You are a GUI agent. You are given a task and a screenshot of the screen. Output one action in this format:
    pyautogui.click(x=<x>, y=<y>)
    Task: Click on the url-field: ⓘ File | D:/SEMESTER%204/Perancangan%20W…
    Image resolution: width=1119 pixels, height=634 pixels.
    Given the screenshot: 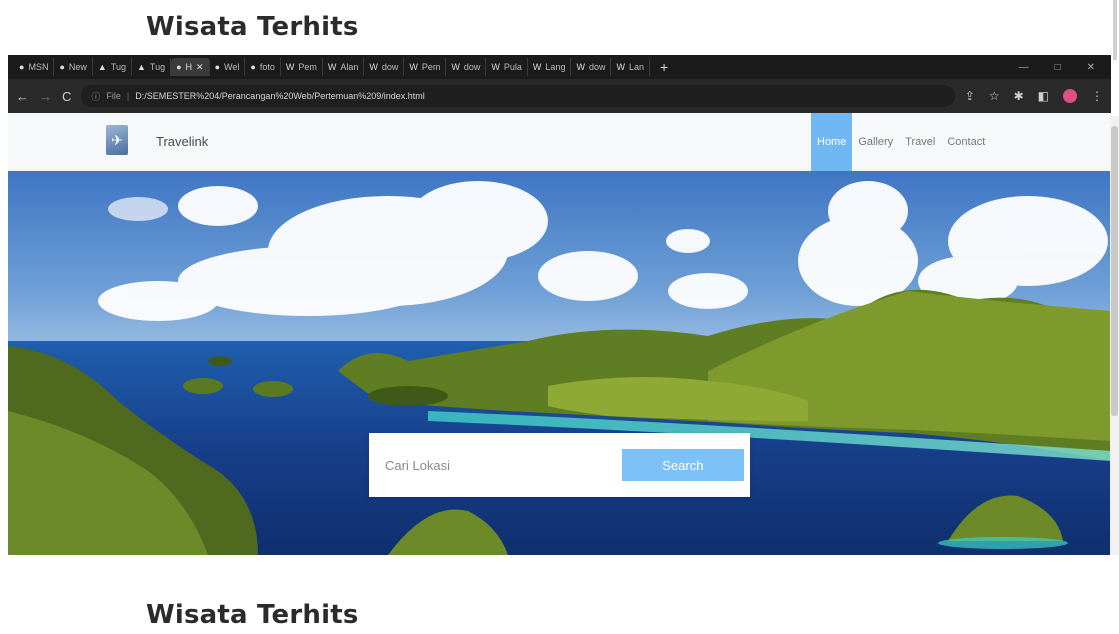 What is the action you would take?
    pyautogui.click(x=518, y=96)
    